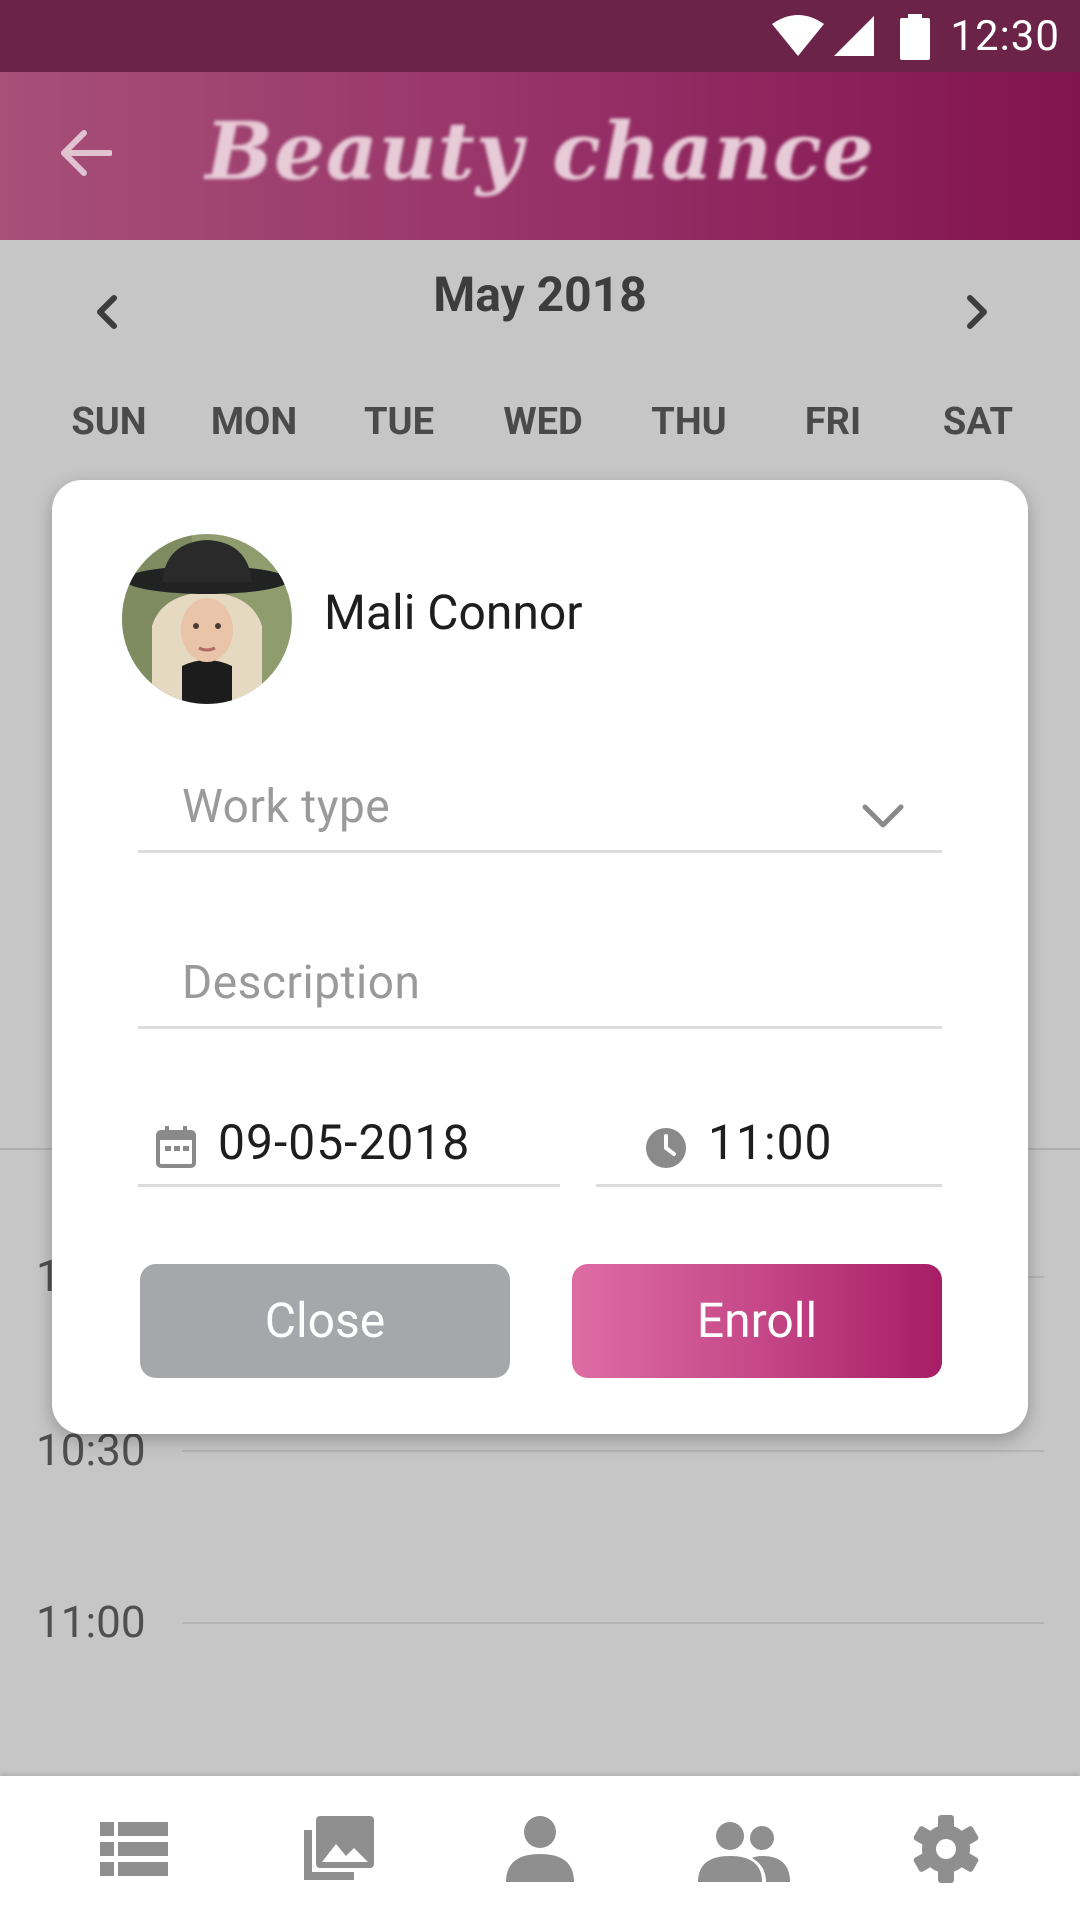 The width and height of the screenshot is (1080, 1920). I want to click on weekday-sun: SUN, so click(109, 422).